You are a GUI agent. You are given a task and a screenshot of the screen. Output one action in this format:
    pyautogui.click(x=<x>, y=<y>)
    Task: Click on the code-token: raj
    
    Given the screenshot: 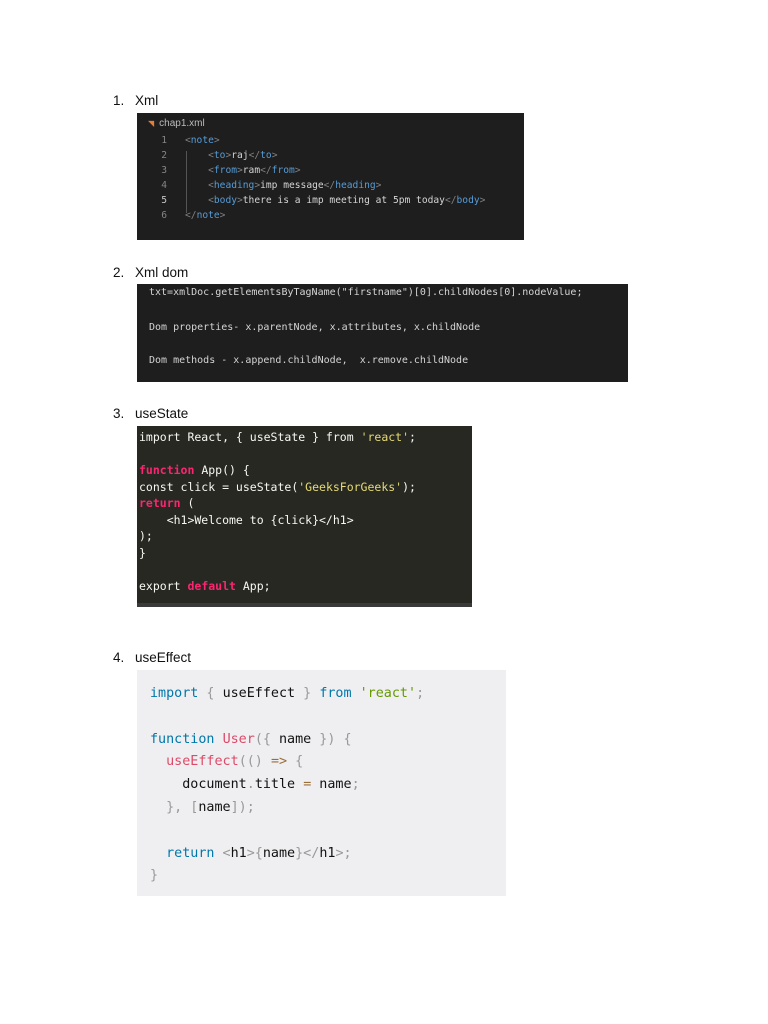 What is the action you would take?
    pyautogui.click(x=240, y=155)
    